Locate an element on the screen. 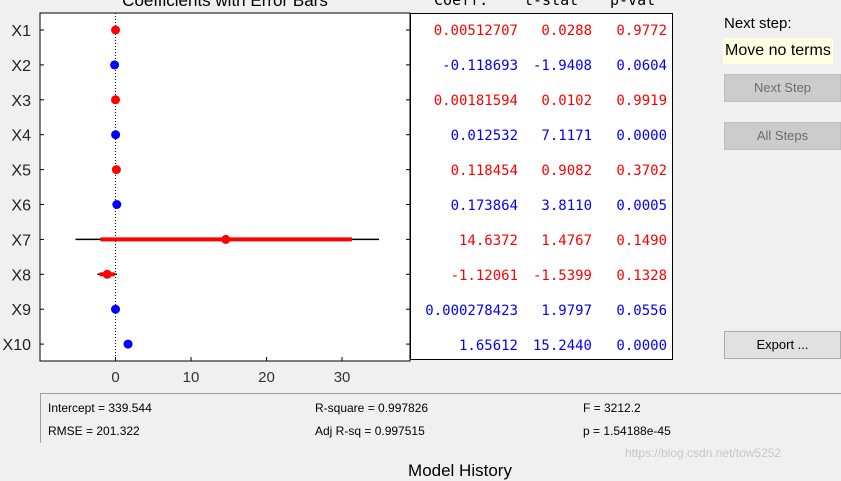 This screenshot has width=841, height=481. adj-rsq-stat: Adj R-sq = 0.997515 is located at coordinates (370, 431).